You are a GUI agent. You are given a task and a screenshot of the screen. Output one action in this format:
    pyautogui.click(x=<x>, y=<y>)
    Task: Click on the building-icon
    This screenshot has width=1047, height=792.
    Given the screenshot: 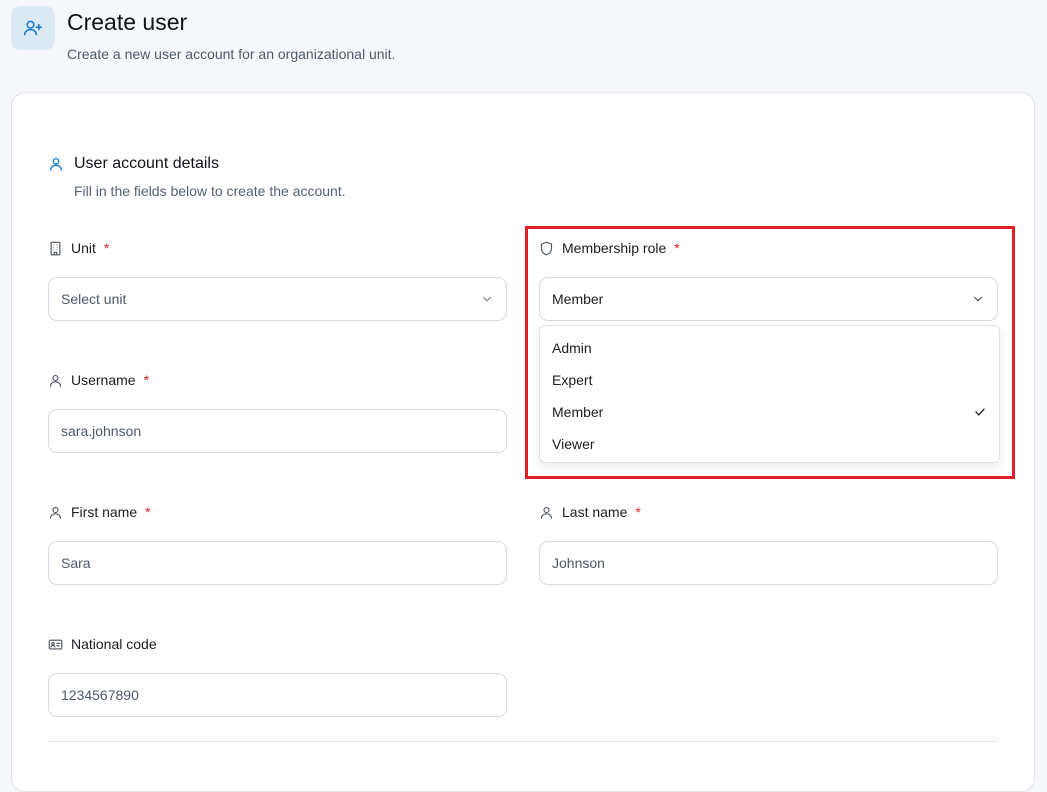 What is the action you would take?
    pyautogui.click(x=55, y=248)
    